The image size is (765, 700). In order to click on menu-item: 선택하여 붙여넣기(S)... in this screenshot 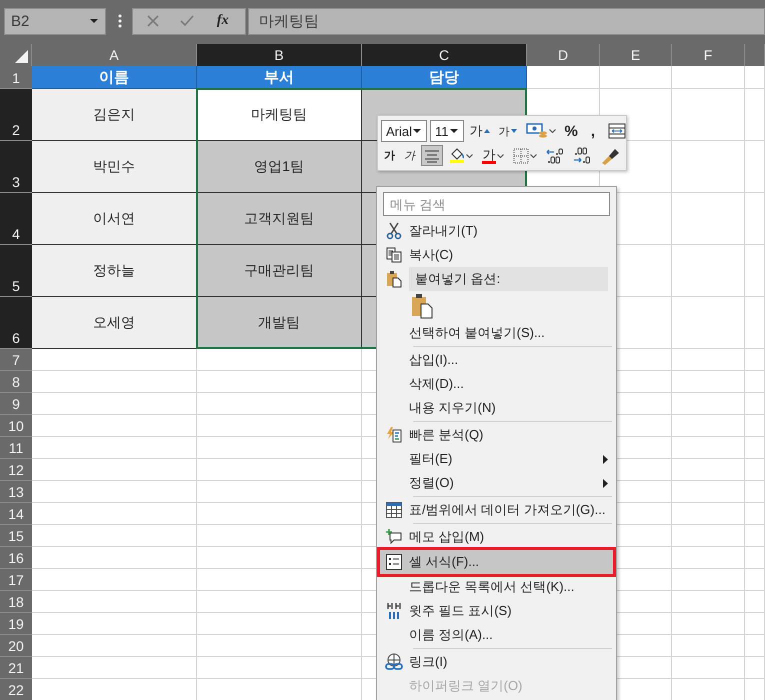, I will do `click(496, 333)`.